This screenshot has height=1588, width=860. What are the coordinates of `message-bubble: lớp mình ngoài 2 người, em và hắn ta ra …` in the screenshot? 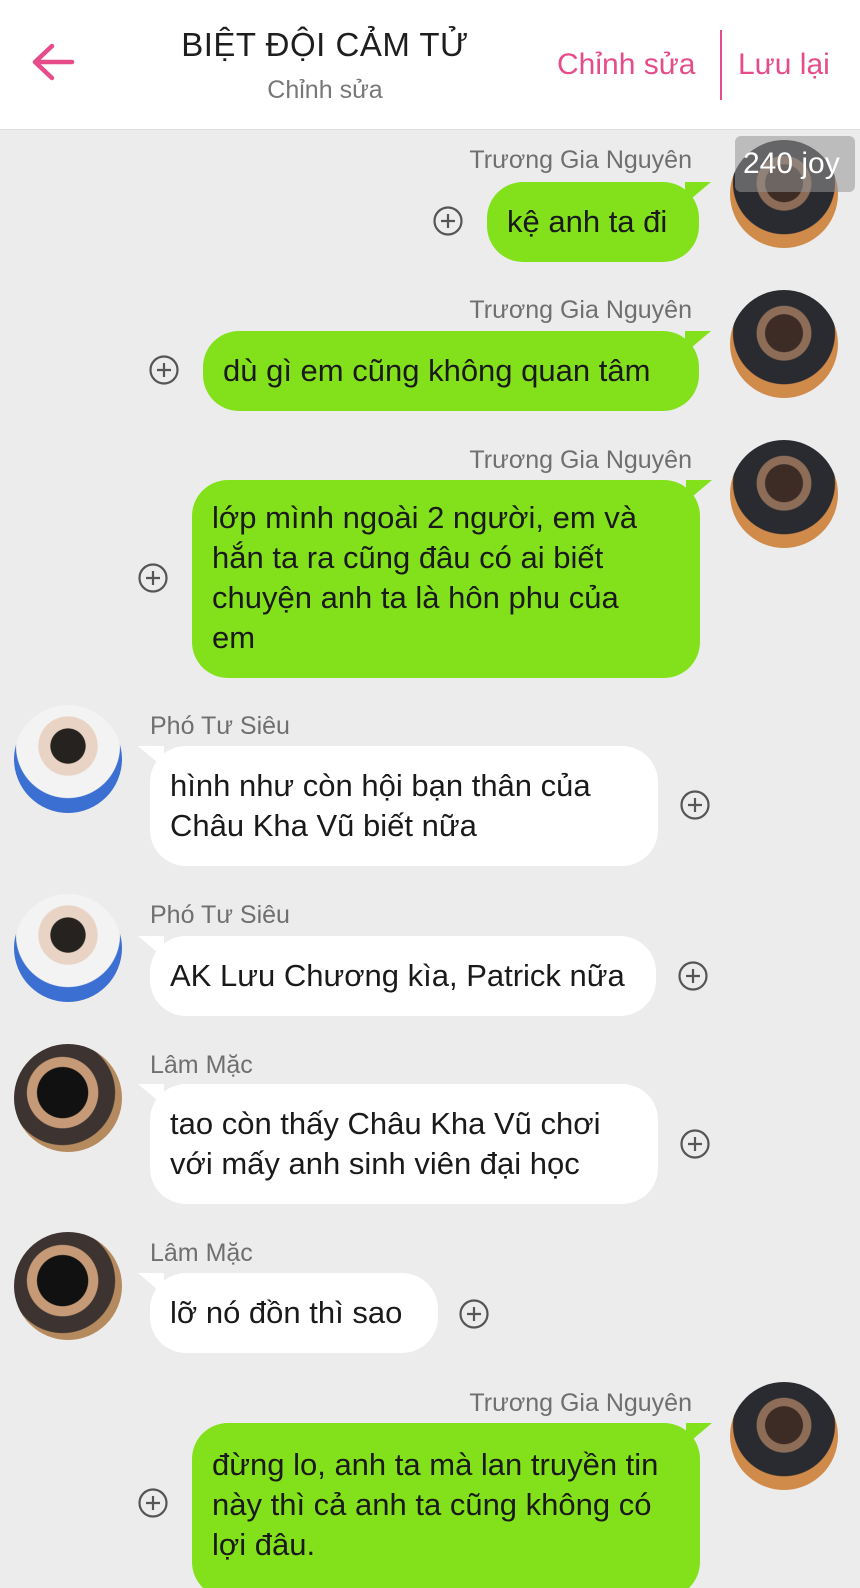 It's located at (452, 579).